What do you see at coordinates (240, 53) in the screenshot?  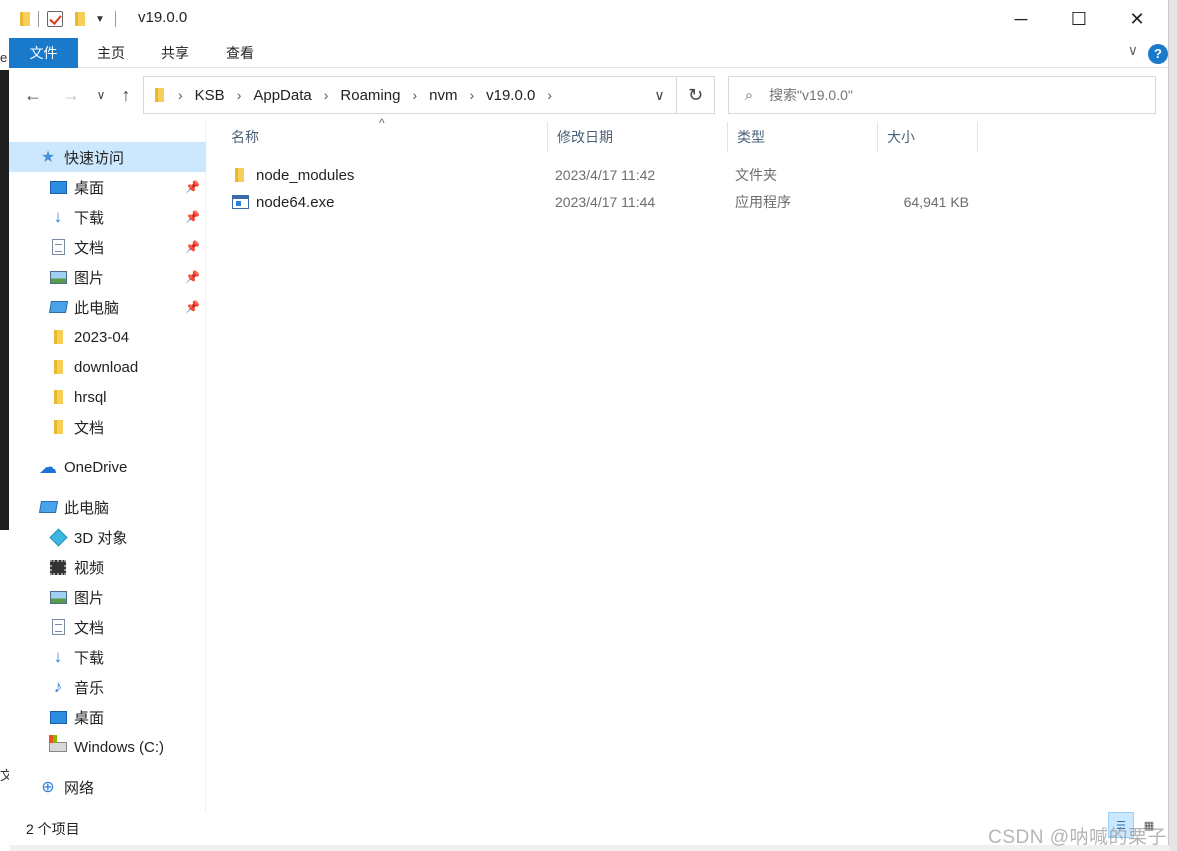 I see `tab-view: 查看` at bounding box center [240, 53].